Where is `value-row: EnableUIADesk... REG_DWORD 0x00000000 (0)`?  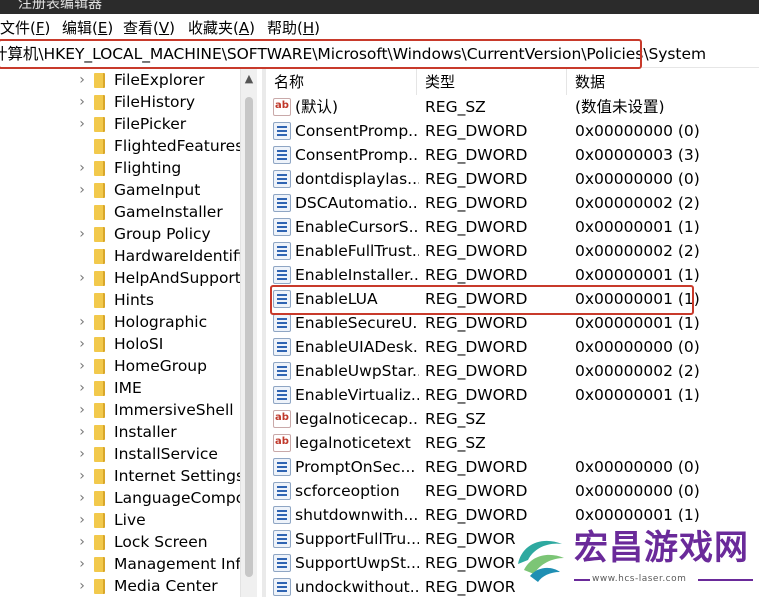
value-row: EnableUIADesk... REG_DWORD 0x00000000 (0) is located at coordinates (512, 347).